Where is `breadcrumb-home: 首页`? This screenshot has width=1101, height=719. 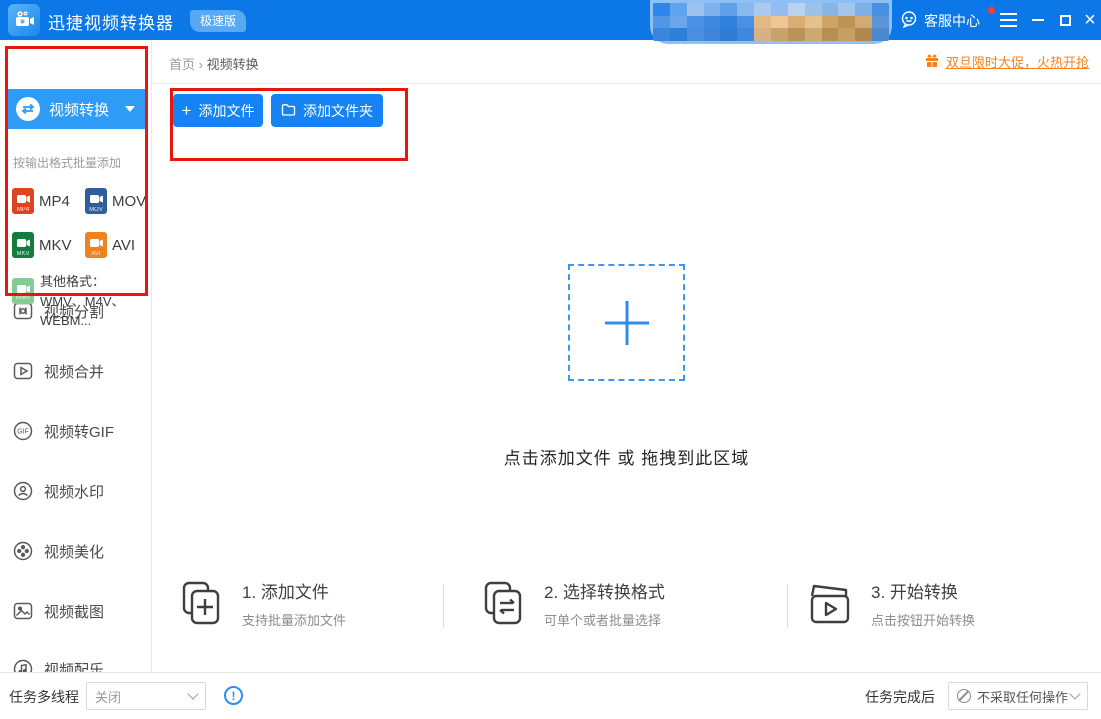
breadcrumb-home: 首页 is located at coordinates (182, 64).